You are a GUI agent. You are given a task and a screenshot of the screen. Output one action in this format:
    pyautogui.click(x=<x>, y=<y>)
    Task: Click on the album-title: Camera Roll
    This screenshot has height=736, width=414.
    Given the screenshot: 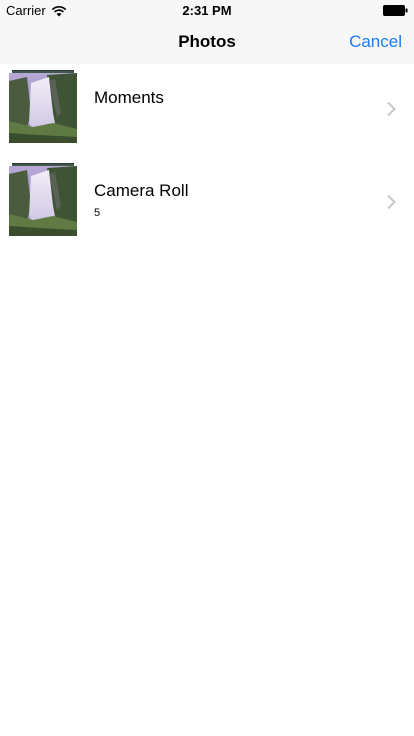 What is the action you would take?
    pyautogui.click(x=141, y=190)
    